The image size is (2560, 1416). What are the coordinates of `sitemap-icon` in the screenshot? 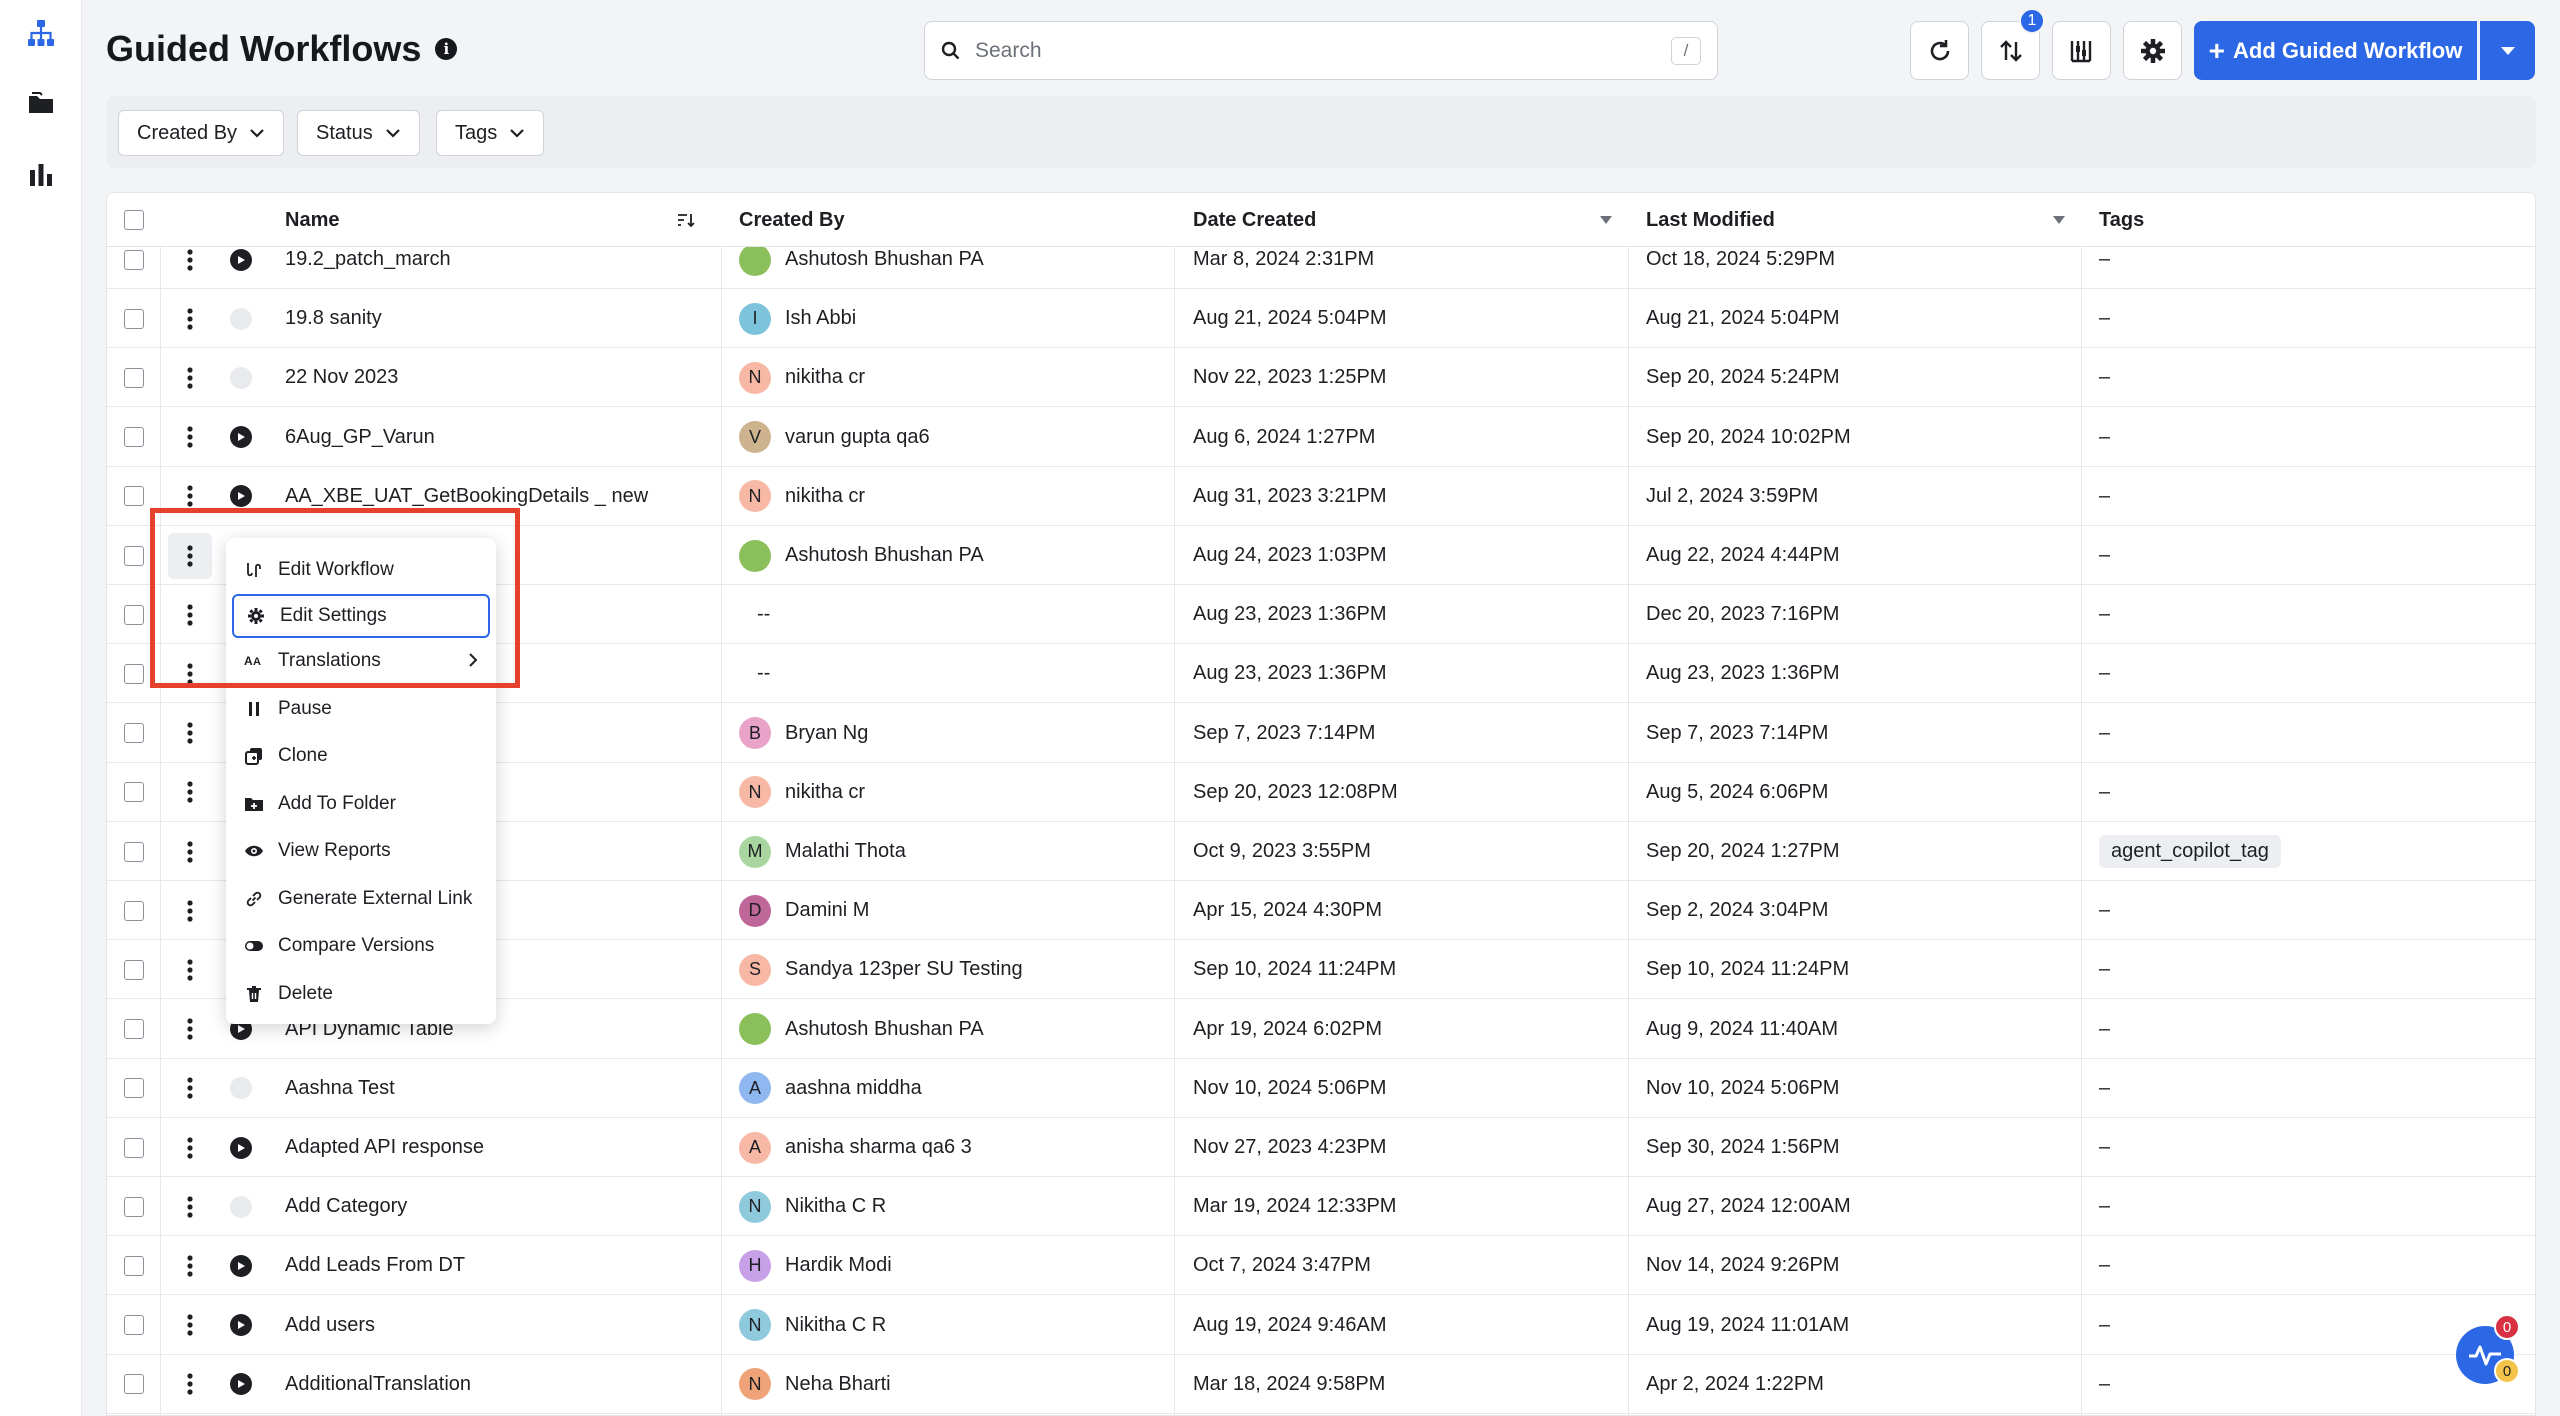 It's located at (41, 33).